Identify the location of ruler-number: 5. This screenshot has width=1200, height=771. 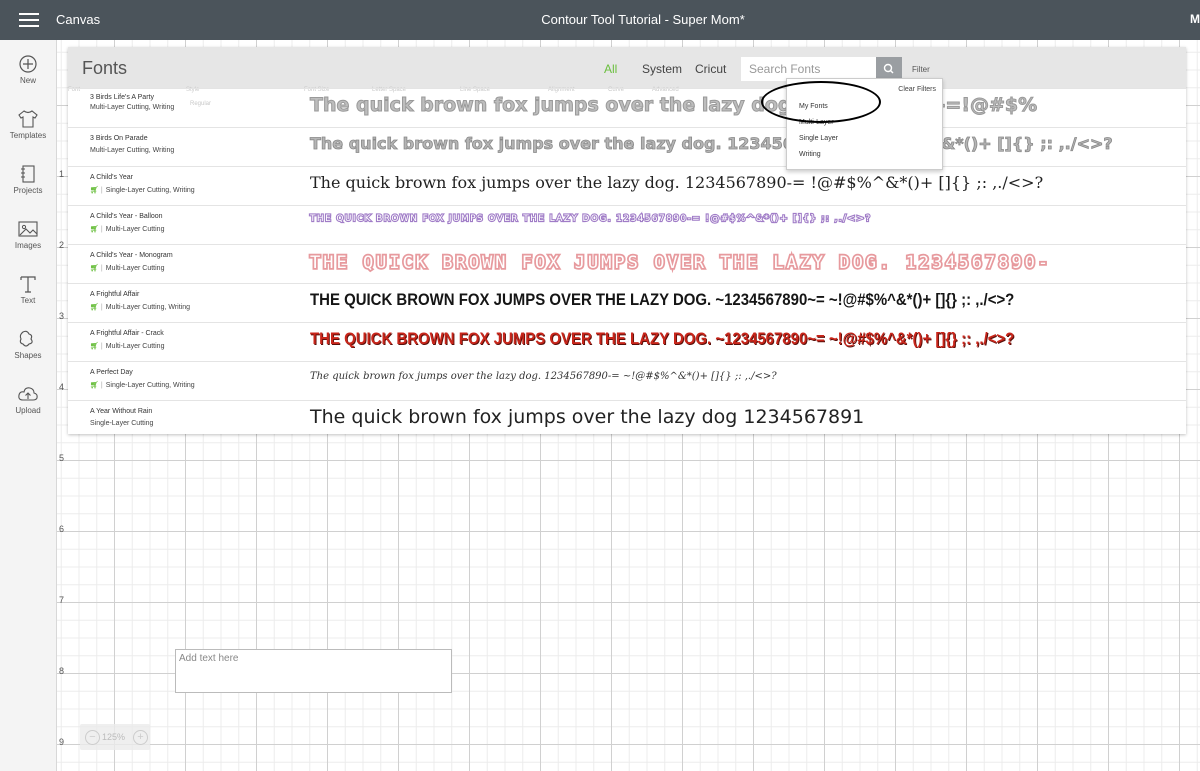
(62, 458).